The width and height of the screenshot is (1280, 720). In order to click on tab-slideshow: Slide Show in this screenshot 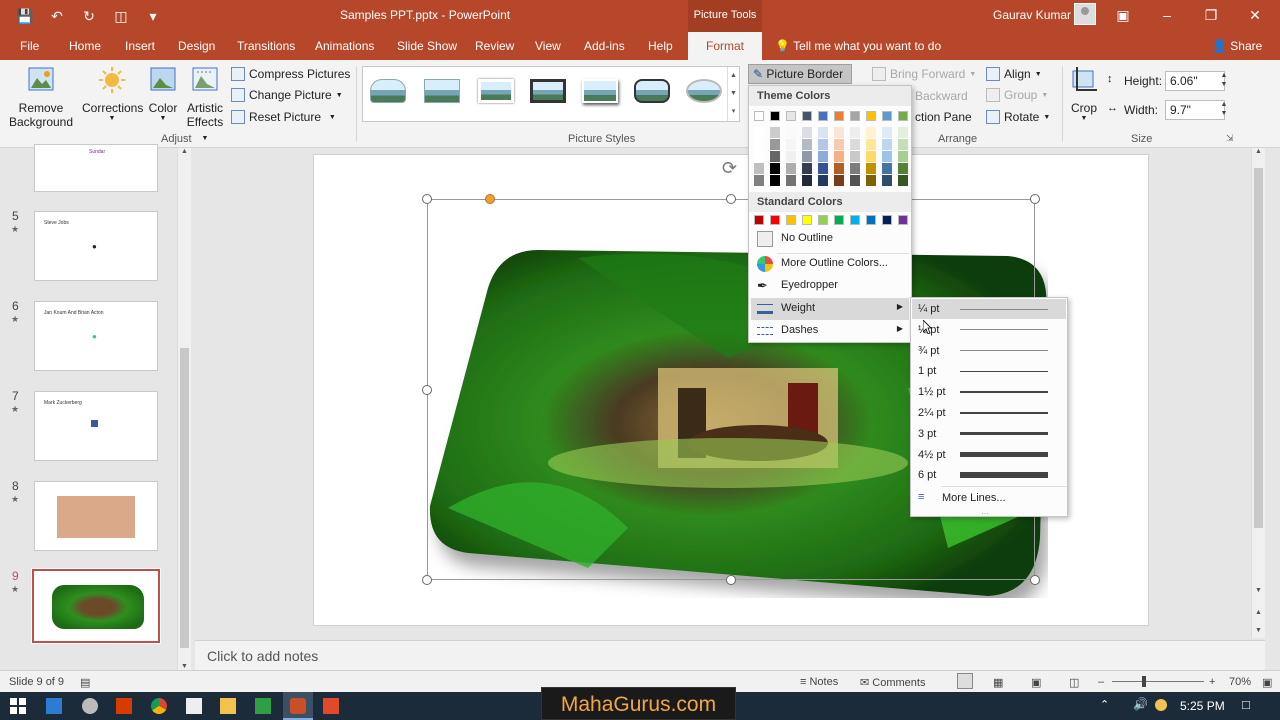, I will do `click(427, 46)`.